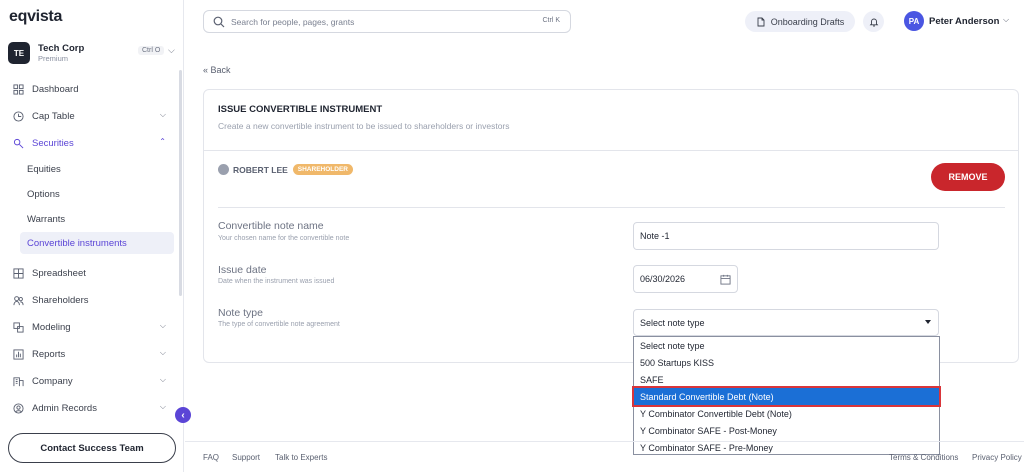 The image size is (1024, 472). What do you see at coordinates (786, 413) in the screenshot?
I see `note-type-option: Y Combinator Convertible Debt (Note)` at bounding box center [786, 413].